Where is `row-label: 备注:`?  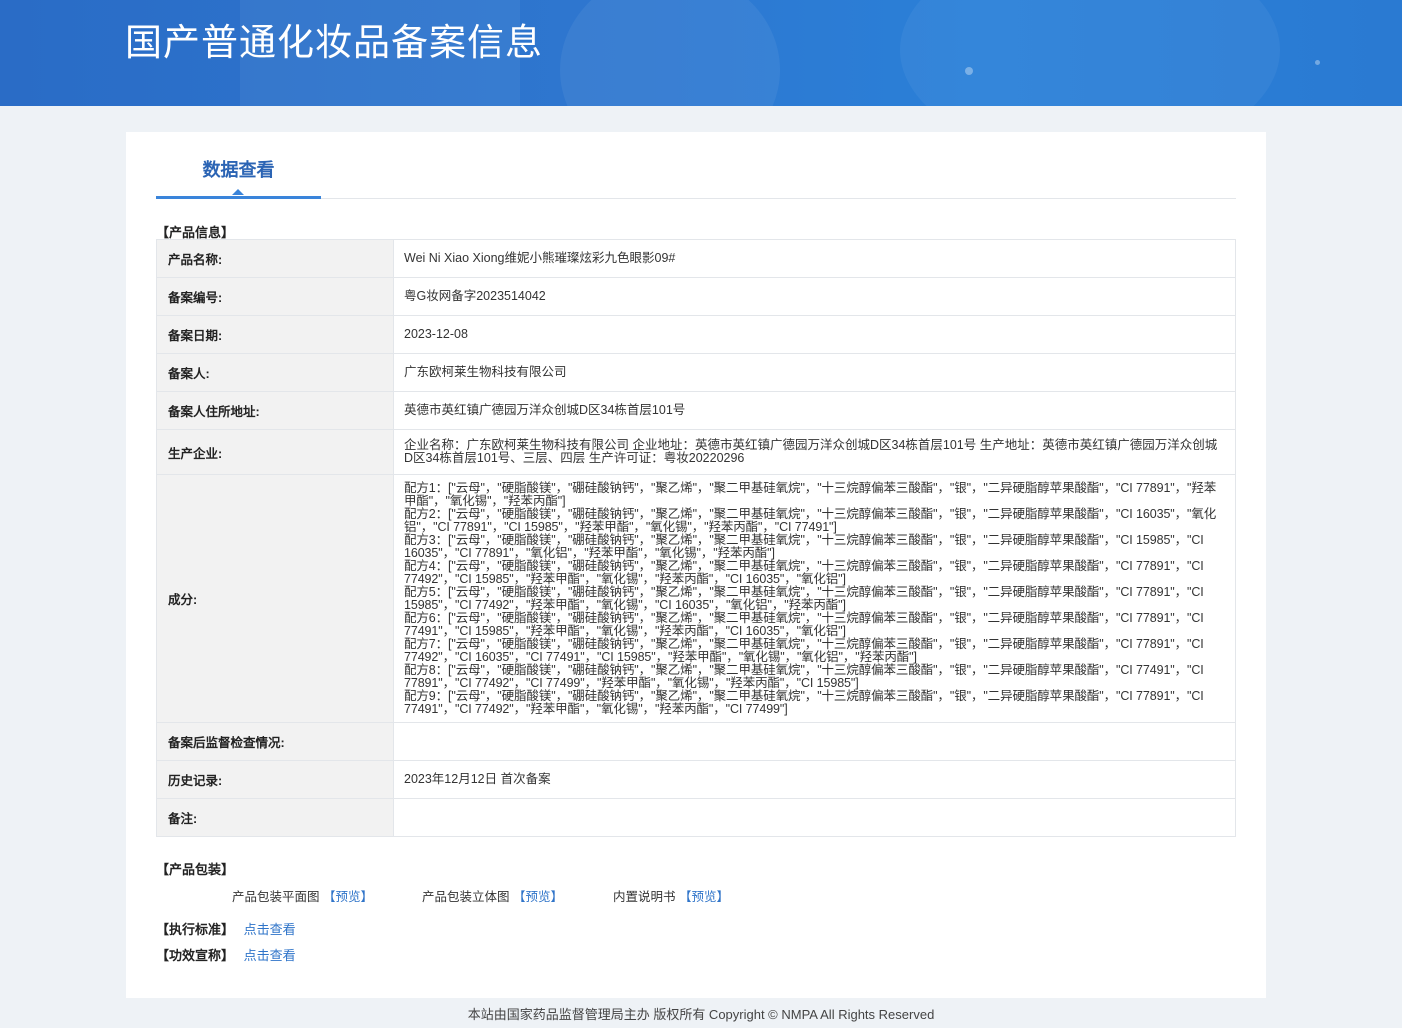 row-label: 备注: is located at coordinates (275, 817).